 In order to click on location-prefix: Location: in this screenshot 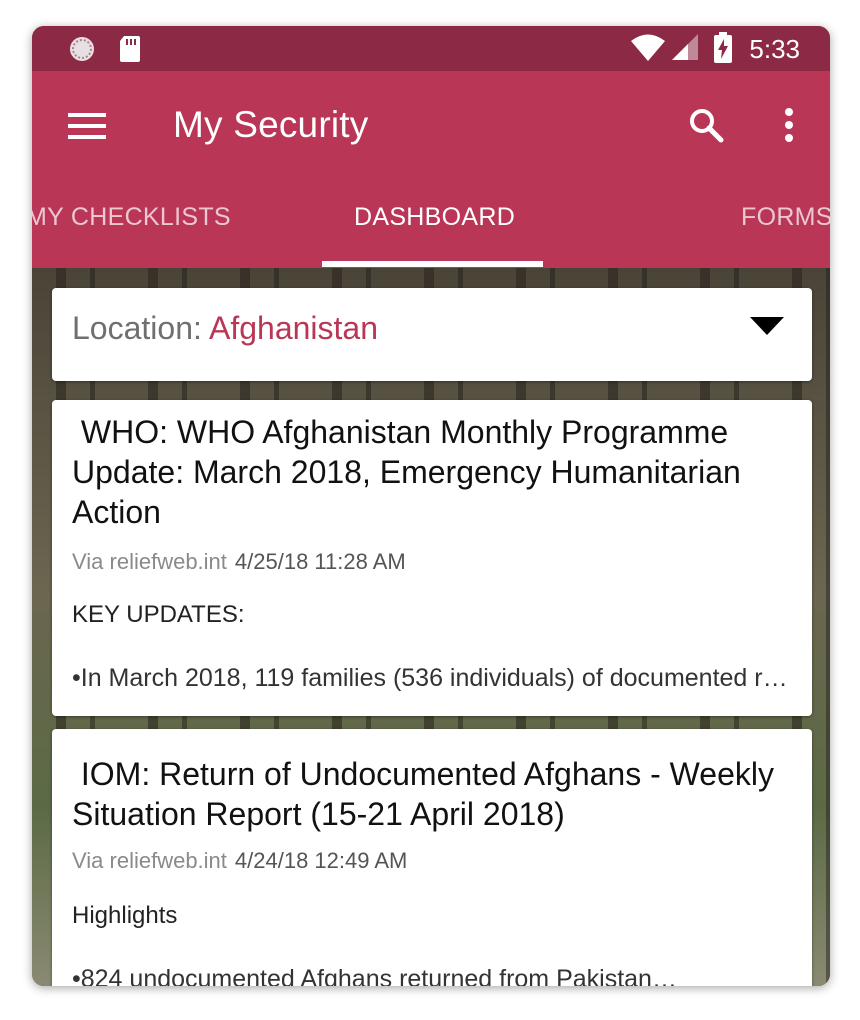, I will do `click(140, 328)`.